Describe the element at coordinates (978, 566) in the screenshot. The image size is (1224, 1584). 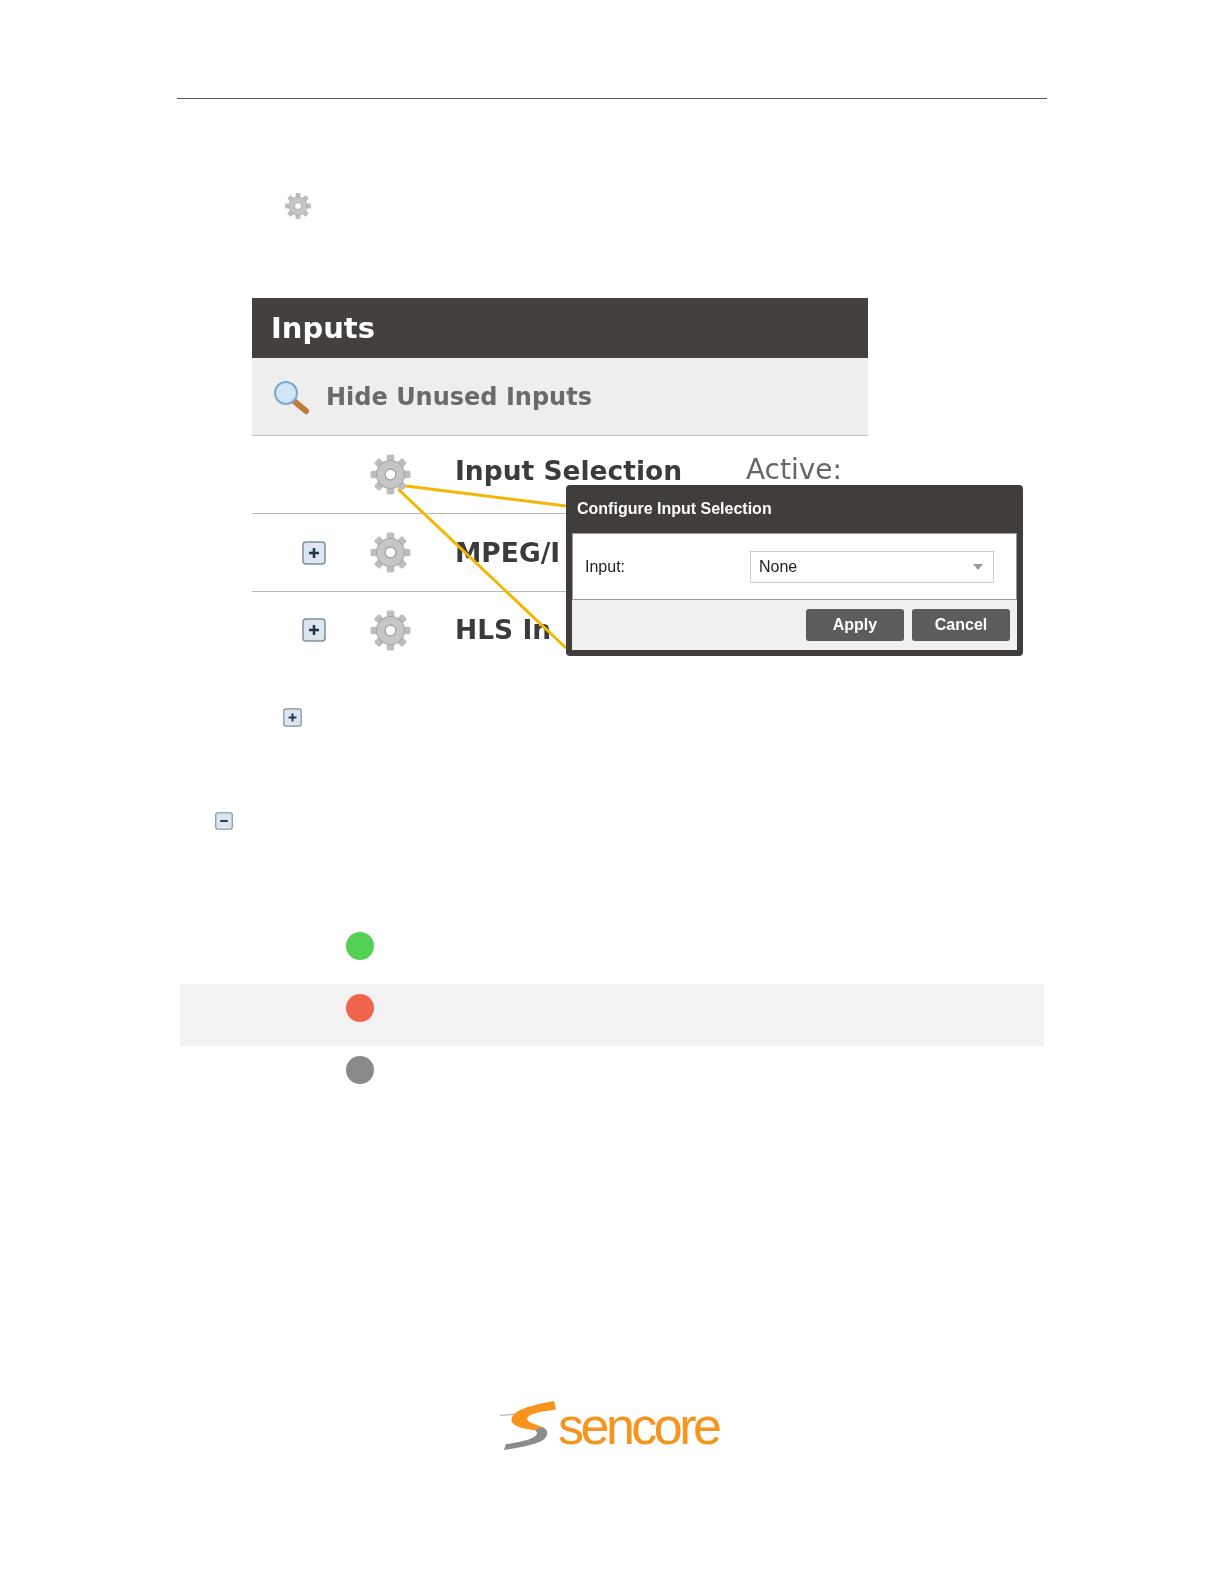
I see `caret-icon` at that location.